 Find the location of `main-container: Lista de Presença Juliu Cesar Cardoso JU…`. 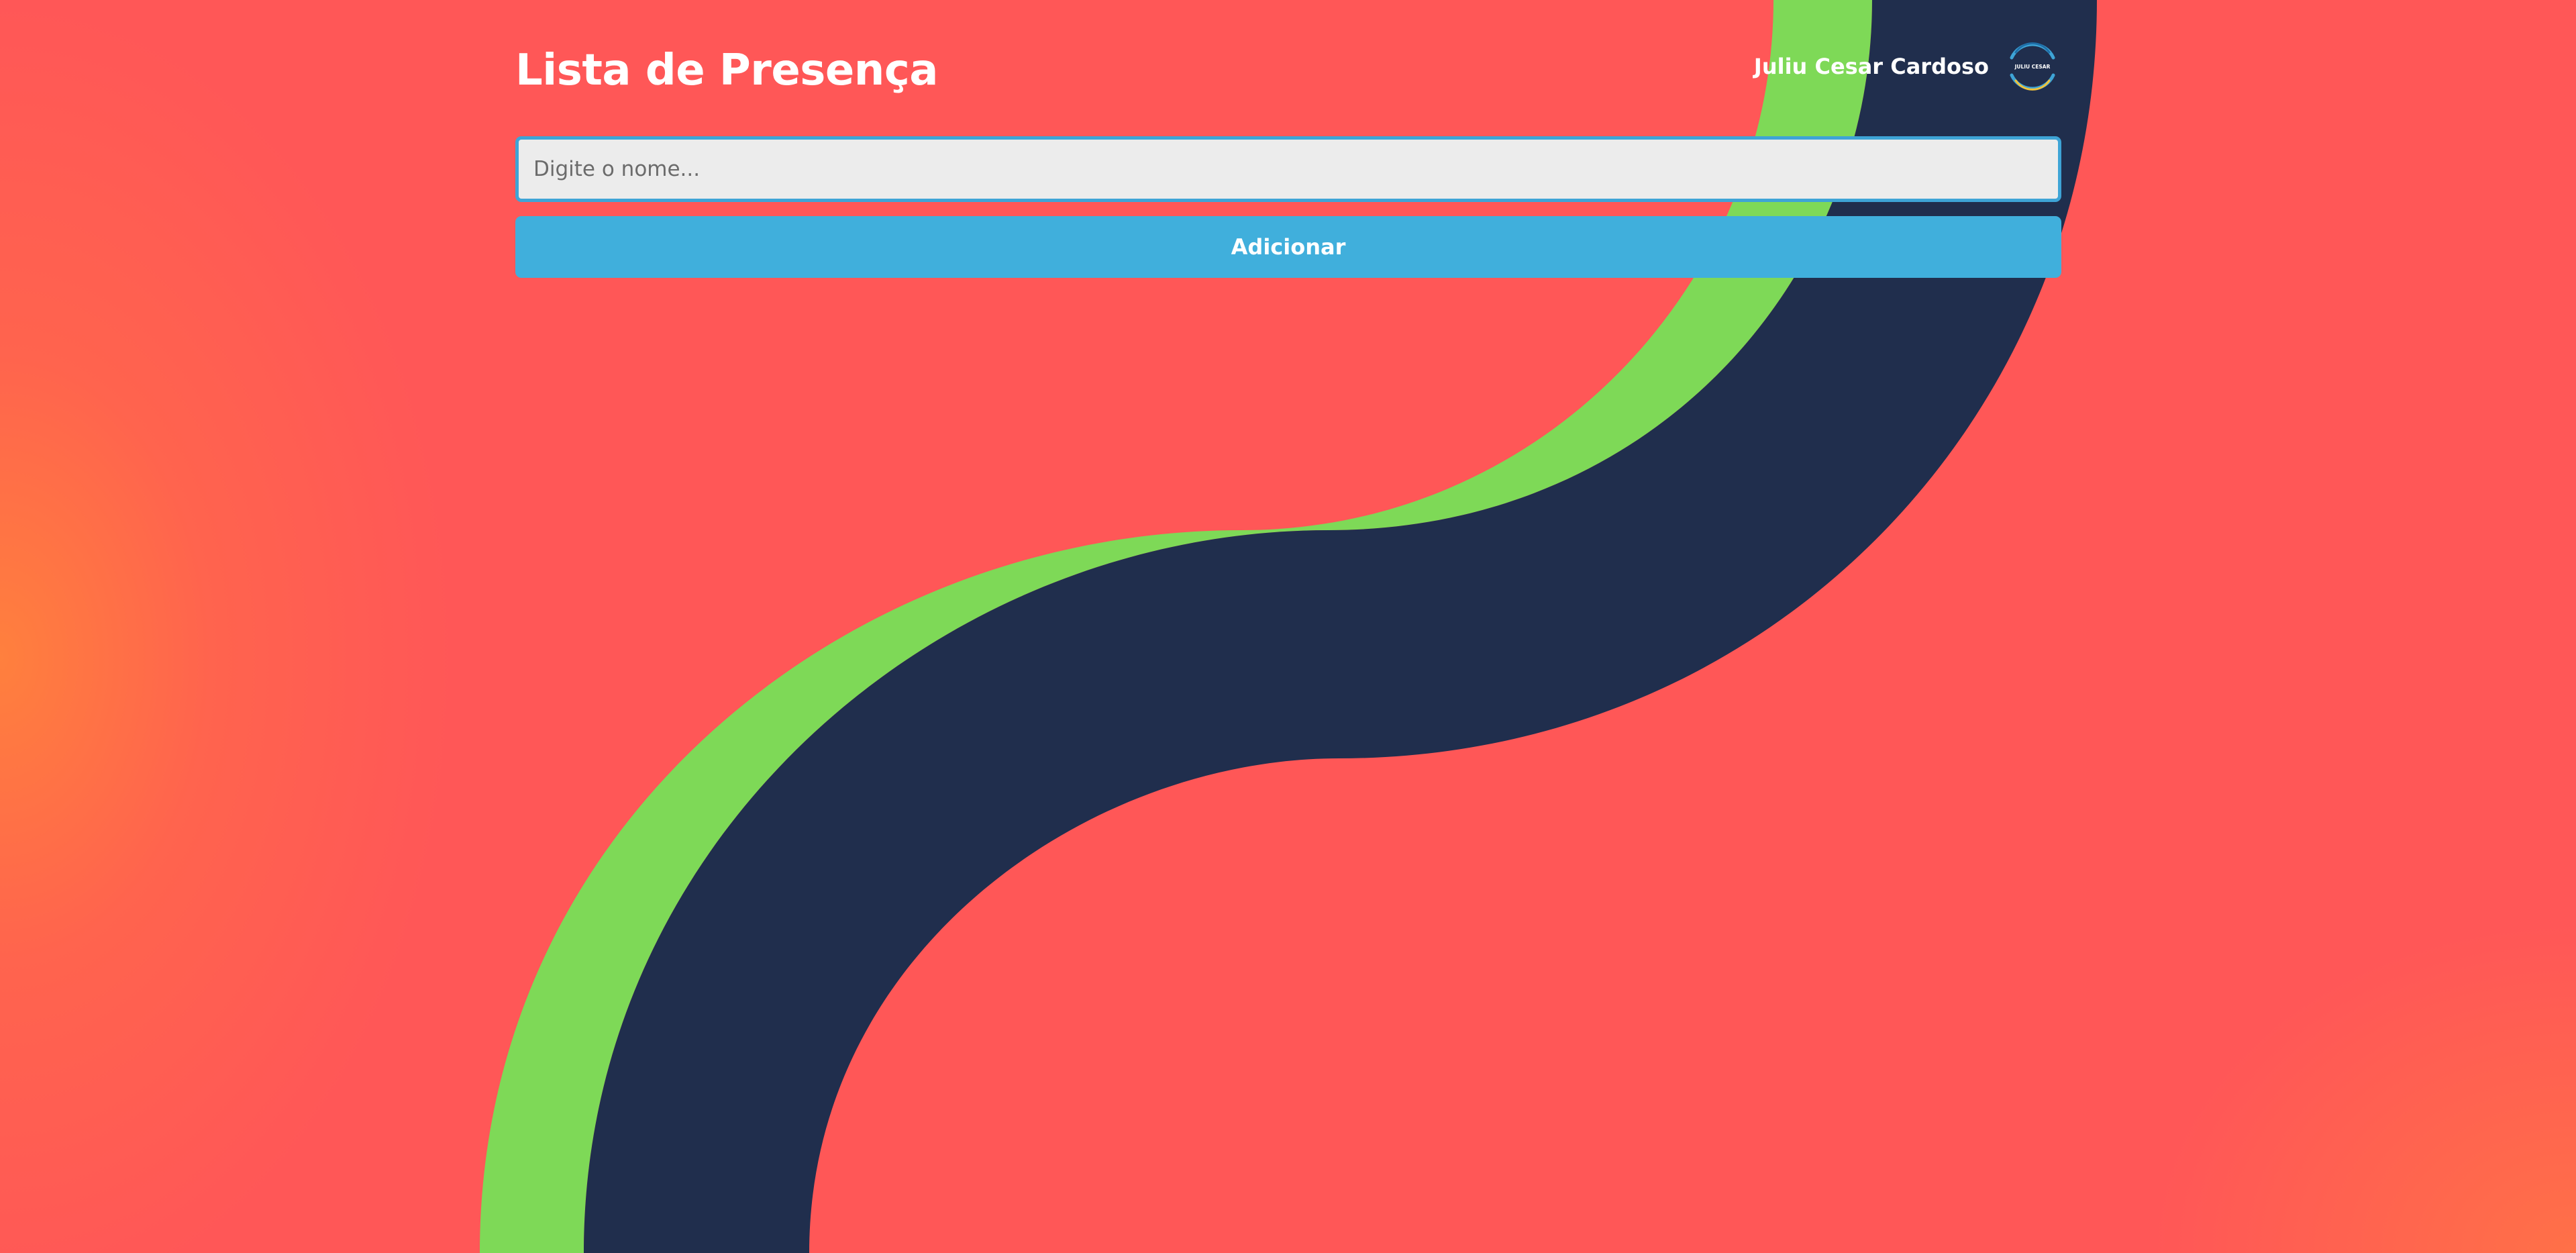

main-container: Lista de Presença Juliu Cesar Cardoso JU… is located at coordinates (1288, 139).